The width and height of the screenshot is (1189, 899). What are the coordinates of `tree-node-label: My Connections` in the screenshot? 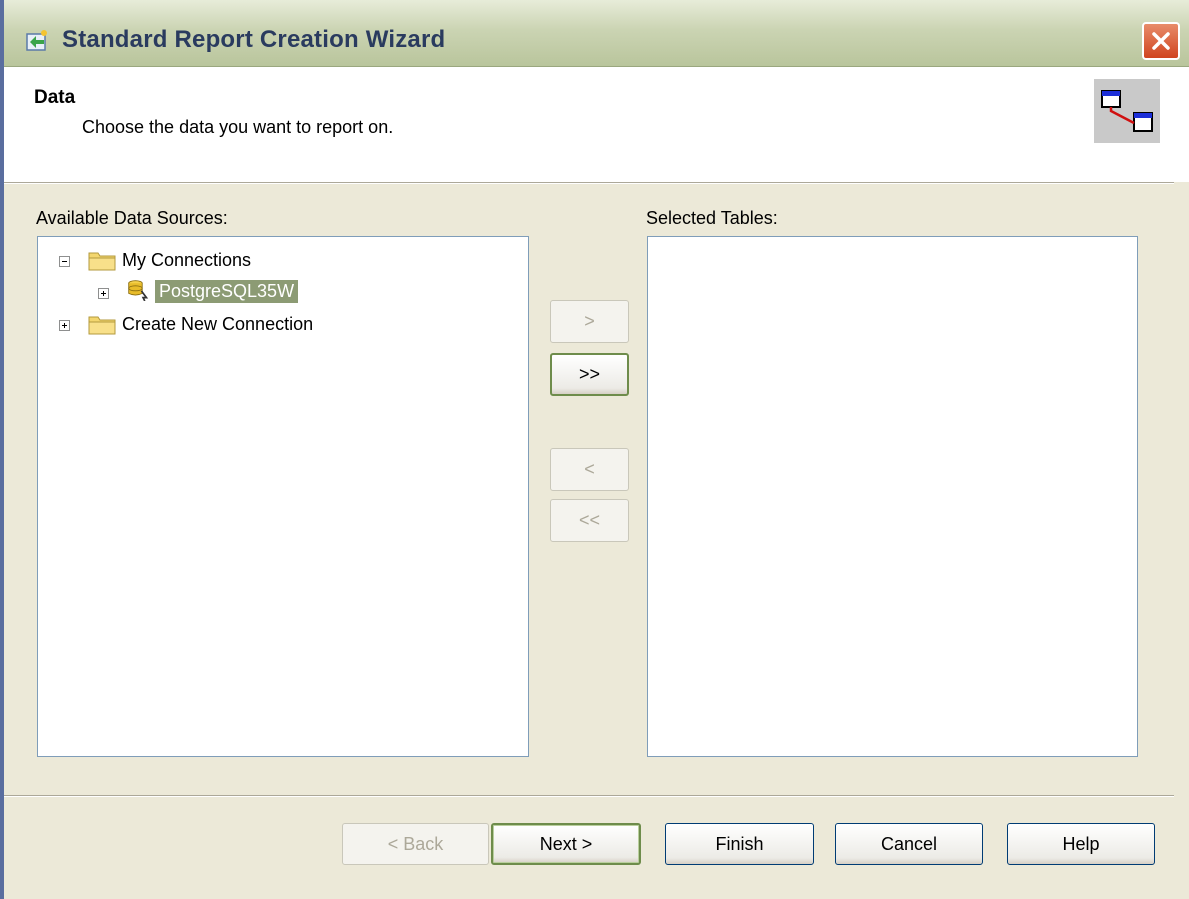 It's located at (187, 260).